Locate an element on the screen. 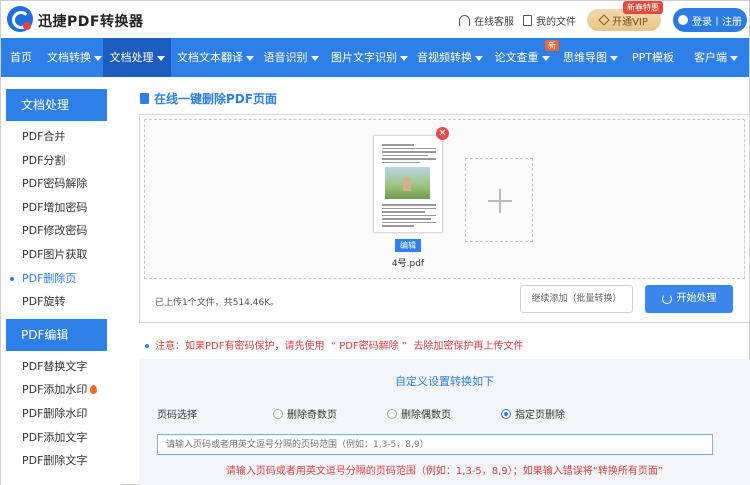 This screenshot has height=485, width=750. hot-flame-icon is located at coordinates (94, 390).